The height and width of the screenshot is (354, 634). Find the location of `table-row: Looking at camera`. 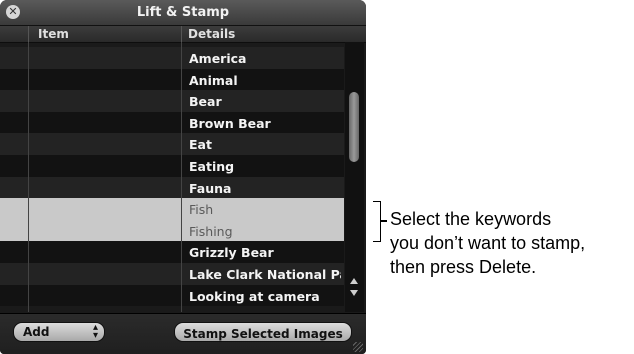

table-row: Looking at camera is located at coordinates (172, 295).